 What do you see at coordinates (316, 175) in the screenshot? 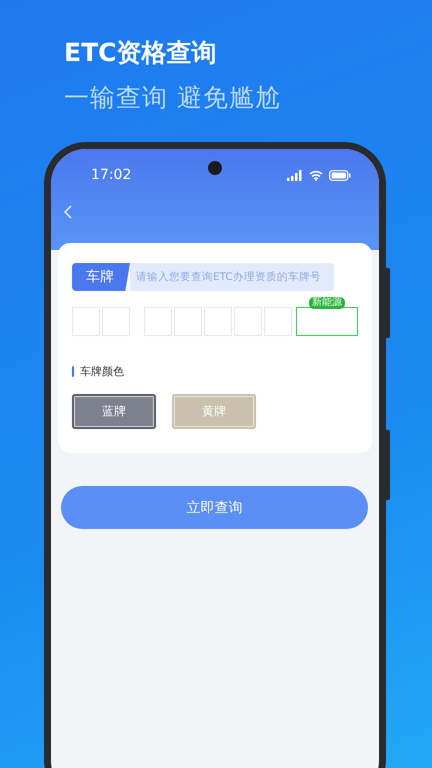
I see `wifi-icon` at bounding box center [316, 175].